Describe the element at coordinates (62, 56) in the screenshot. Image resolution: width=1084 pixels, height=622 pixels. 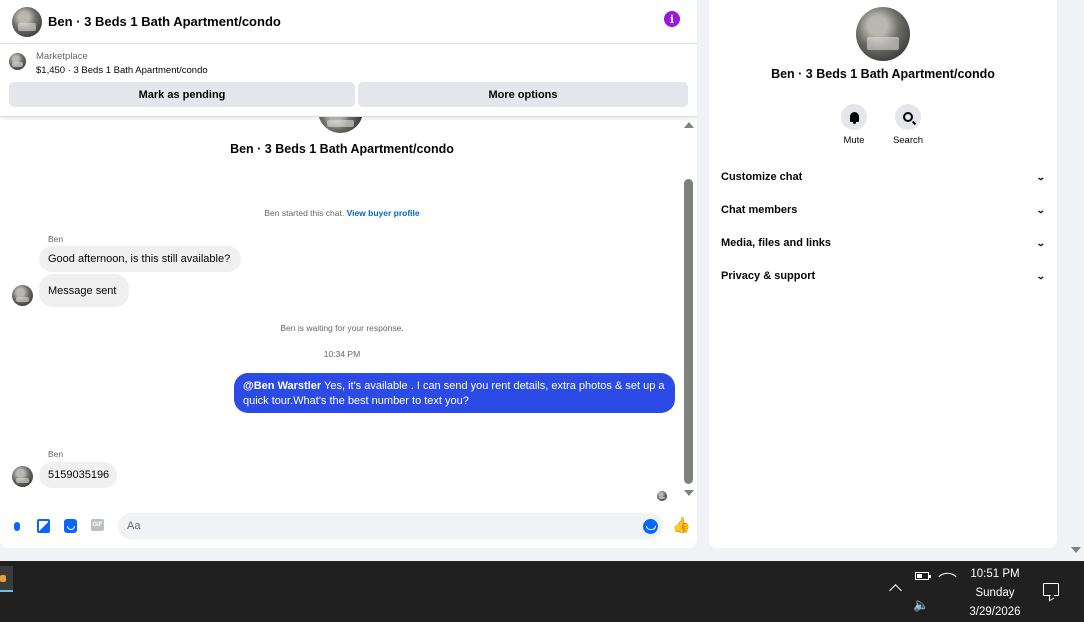
I see `marketplace-label: Marketplace` at that location.